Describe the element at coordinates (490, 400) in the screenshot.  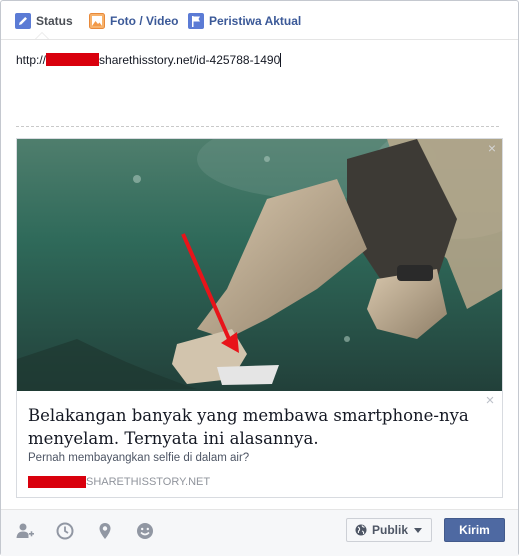
I see `preview-close-icon: ×` at that location.